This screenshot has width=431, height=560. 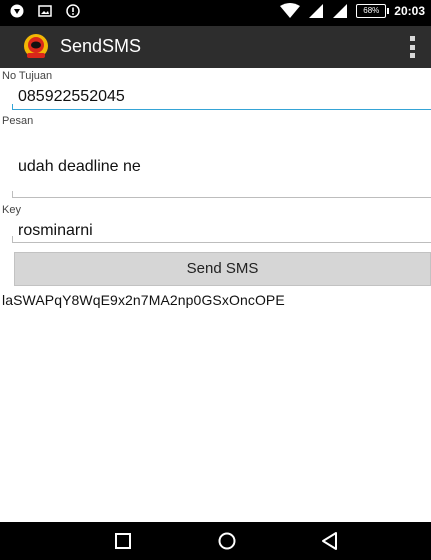 What do you see at coordinates (12, 107) in the screenshot?
I see `recipient-field-tick` at bounding box center [12, 107].